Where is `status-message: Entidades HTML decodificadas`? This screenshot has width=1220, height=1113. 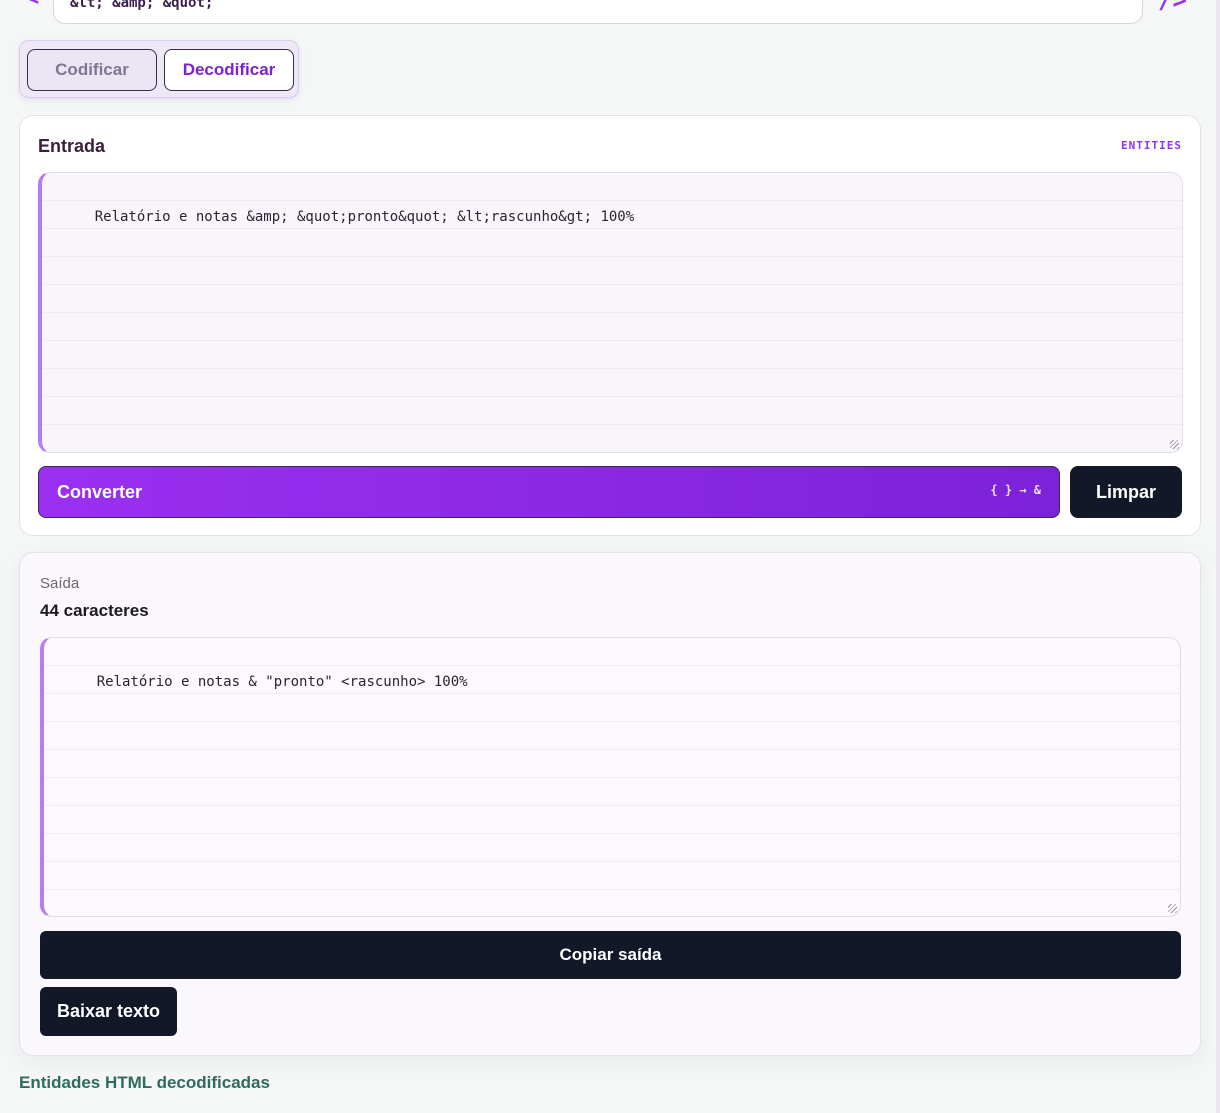
status-message: Entidades HTML decodificadas is located at coordinates (144, 1082).